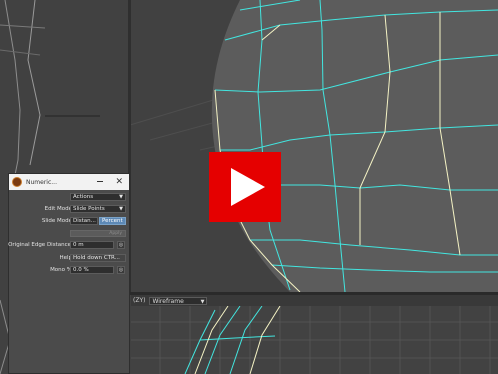  I want to click on panel-titlebar: Numeric... ✕, so click(69, 182).